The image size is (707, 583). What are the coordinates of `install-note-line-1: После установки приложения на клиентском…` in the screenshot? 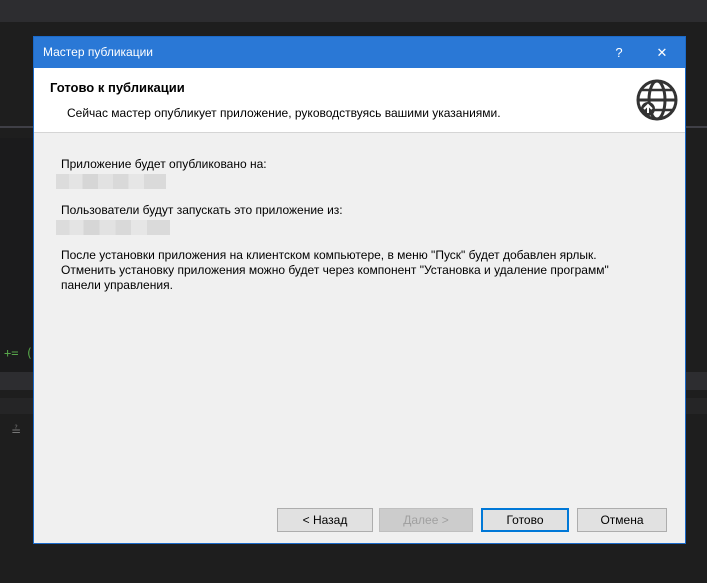 It's located at (329, 255).